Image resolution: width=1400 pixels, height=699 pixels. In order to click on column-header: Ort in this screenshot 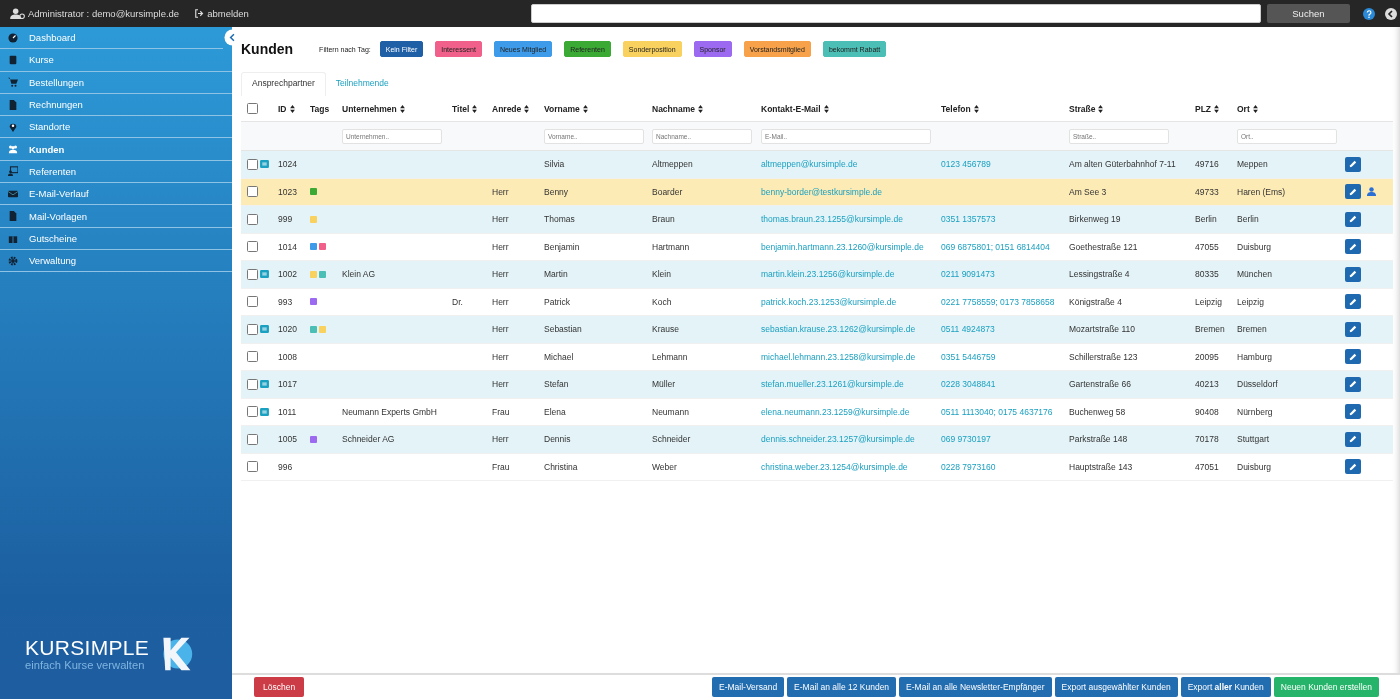, I will do `click(1247, 108)`.